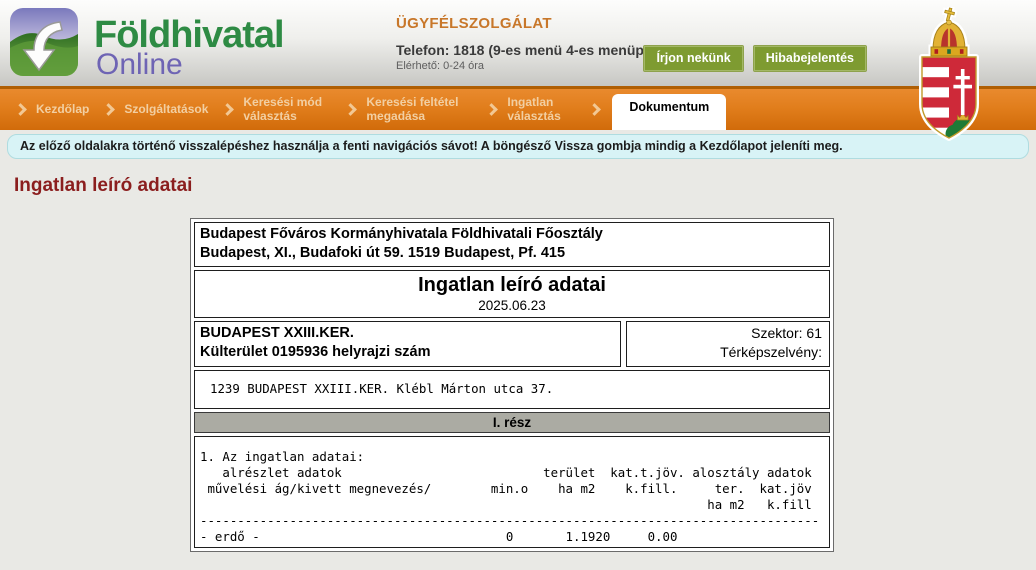  Describe the element at coordinates (771, 352) in the screenshot. I see `map-sheet-label: Térképszelvény:` at that location.